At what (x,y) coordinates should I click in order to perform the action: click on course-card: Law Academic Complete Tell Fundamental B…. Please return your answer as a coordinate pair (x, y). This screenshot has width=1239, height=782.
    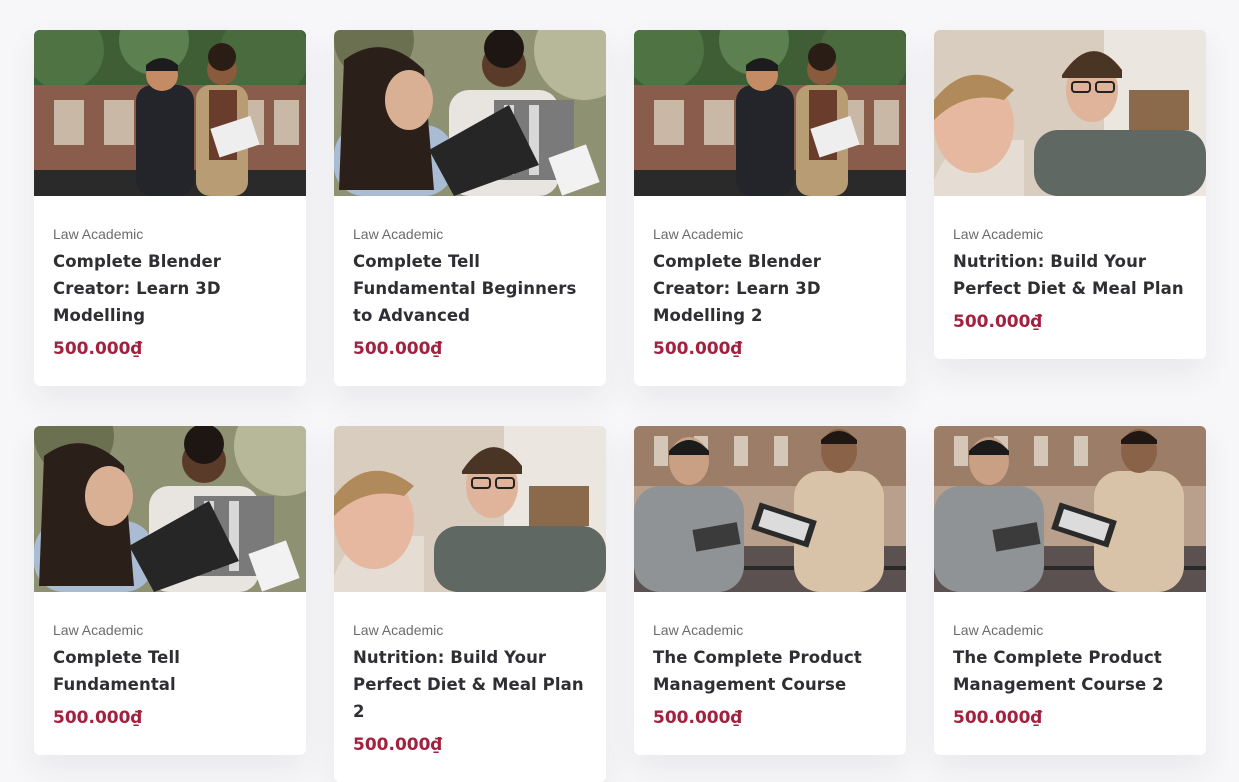
    Looking at the image, I should click on (470, 208).